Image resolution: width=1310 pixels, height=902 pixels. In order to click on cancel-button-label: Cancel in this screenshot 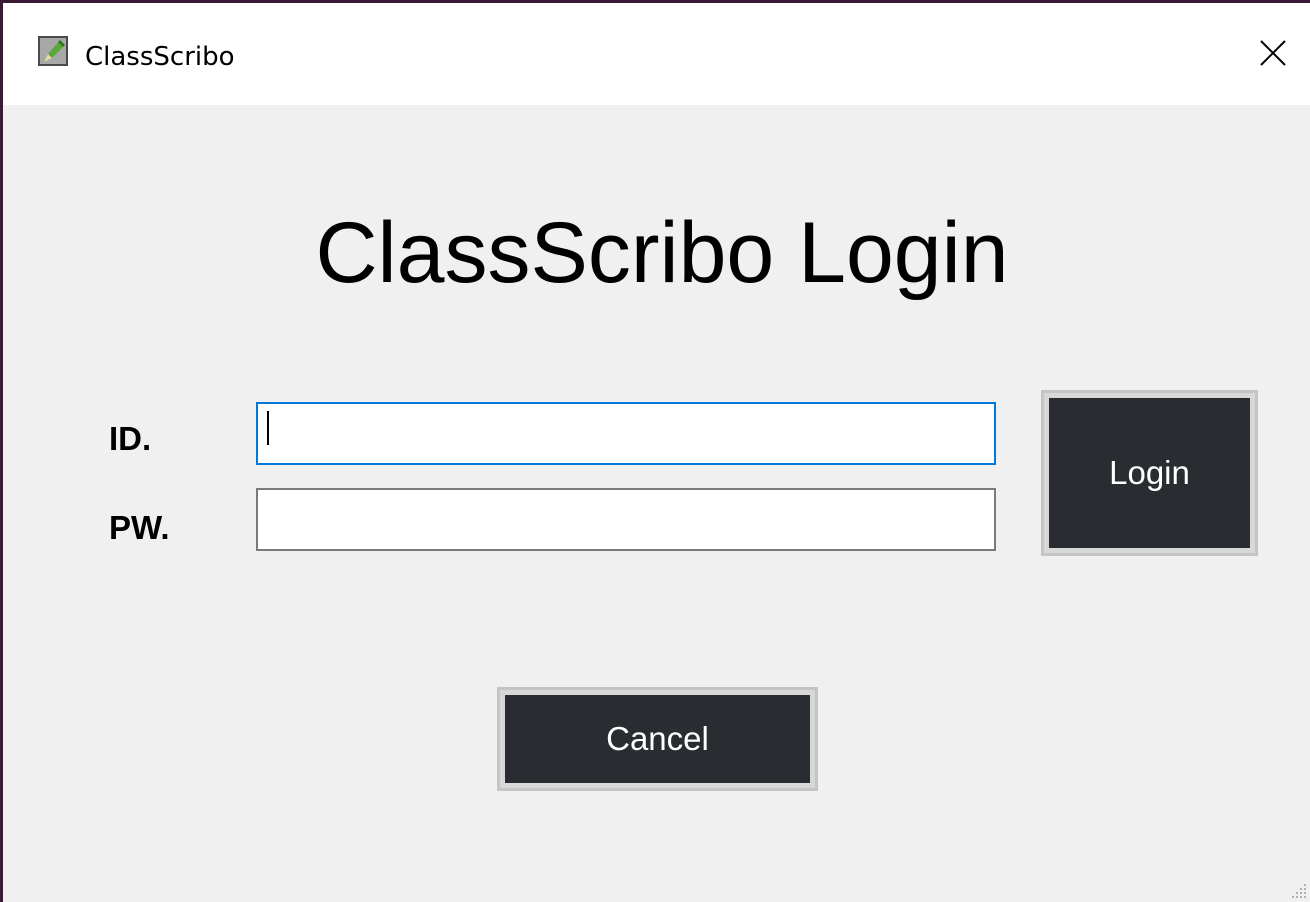, I will do `click(657, 739)`.